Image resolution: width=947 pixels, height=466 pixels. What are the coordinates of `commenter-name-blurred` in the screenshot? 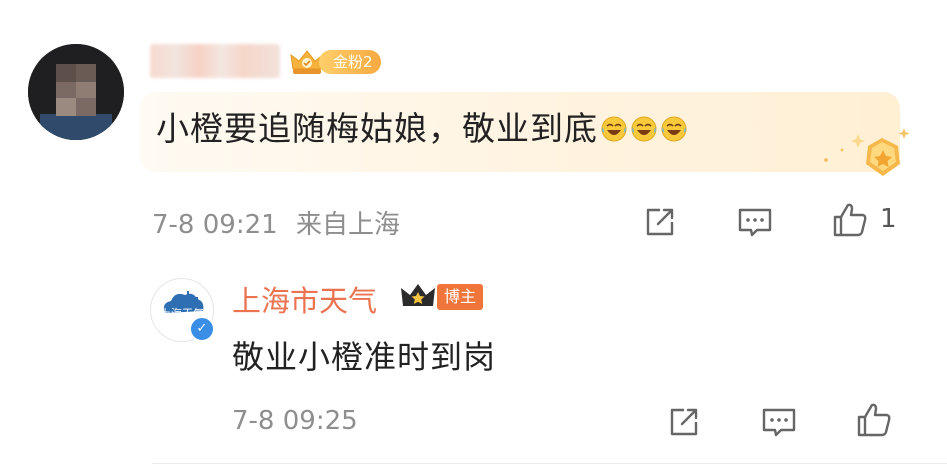 It's located at (215, 61).